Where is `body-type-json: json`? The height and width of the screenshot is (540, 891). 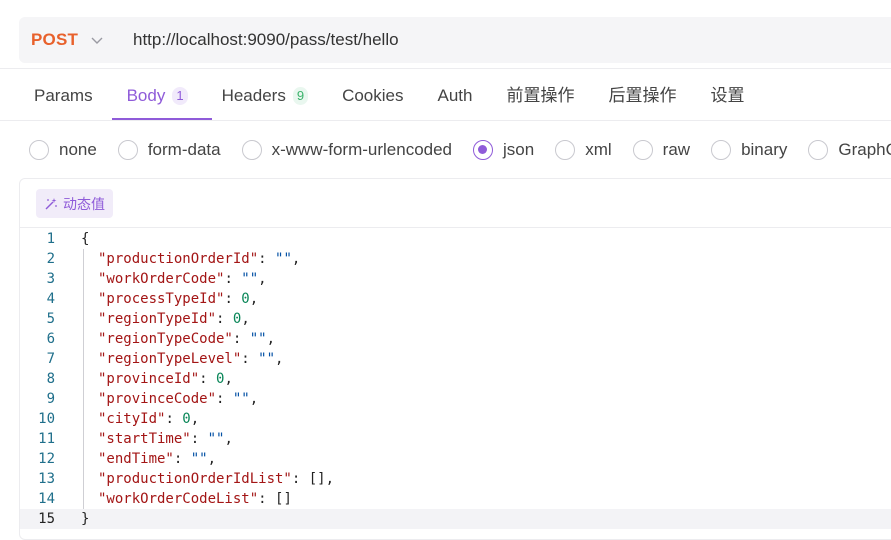
body-type-json: json is located at coordinates (503, 150).